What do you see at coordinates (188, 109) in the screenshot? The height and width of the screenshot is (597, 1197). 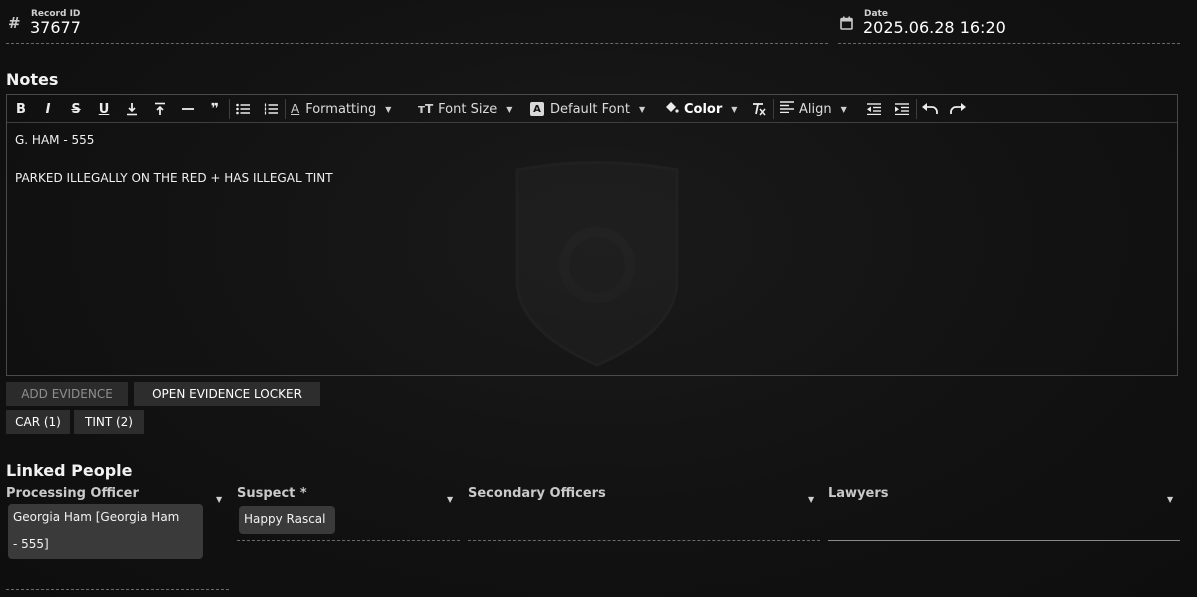 I see `horizontal-rule-button` at bounding box center [188, 109].